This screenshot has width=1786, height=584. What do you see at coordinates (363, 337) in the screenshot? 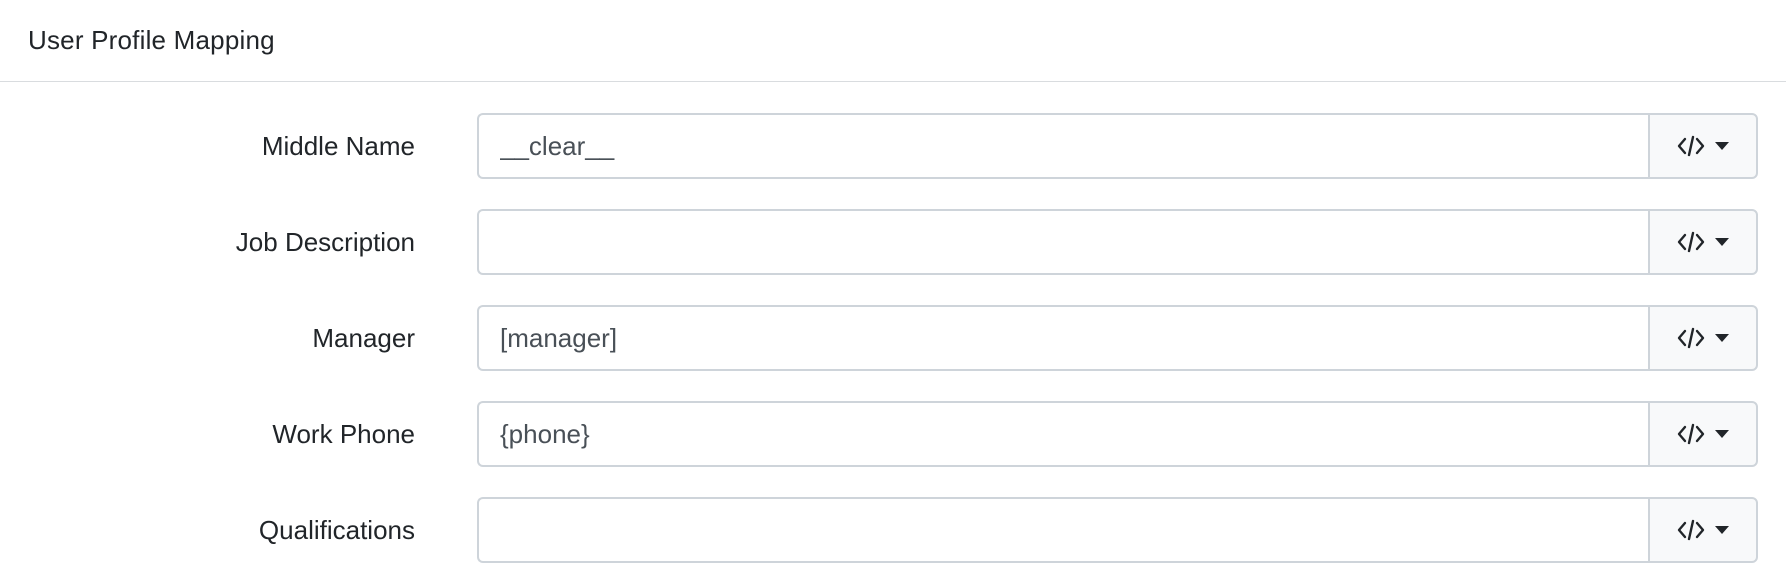
I see `field-label: Manager` at bounding box center [363, 337].